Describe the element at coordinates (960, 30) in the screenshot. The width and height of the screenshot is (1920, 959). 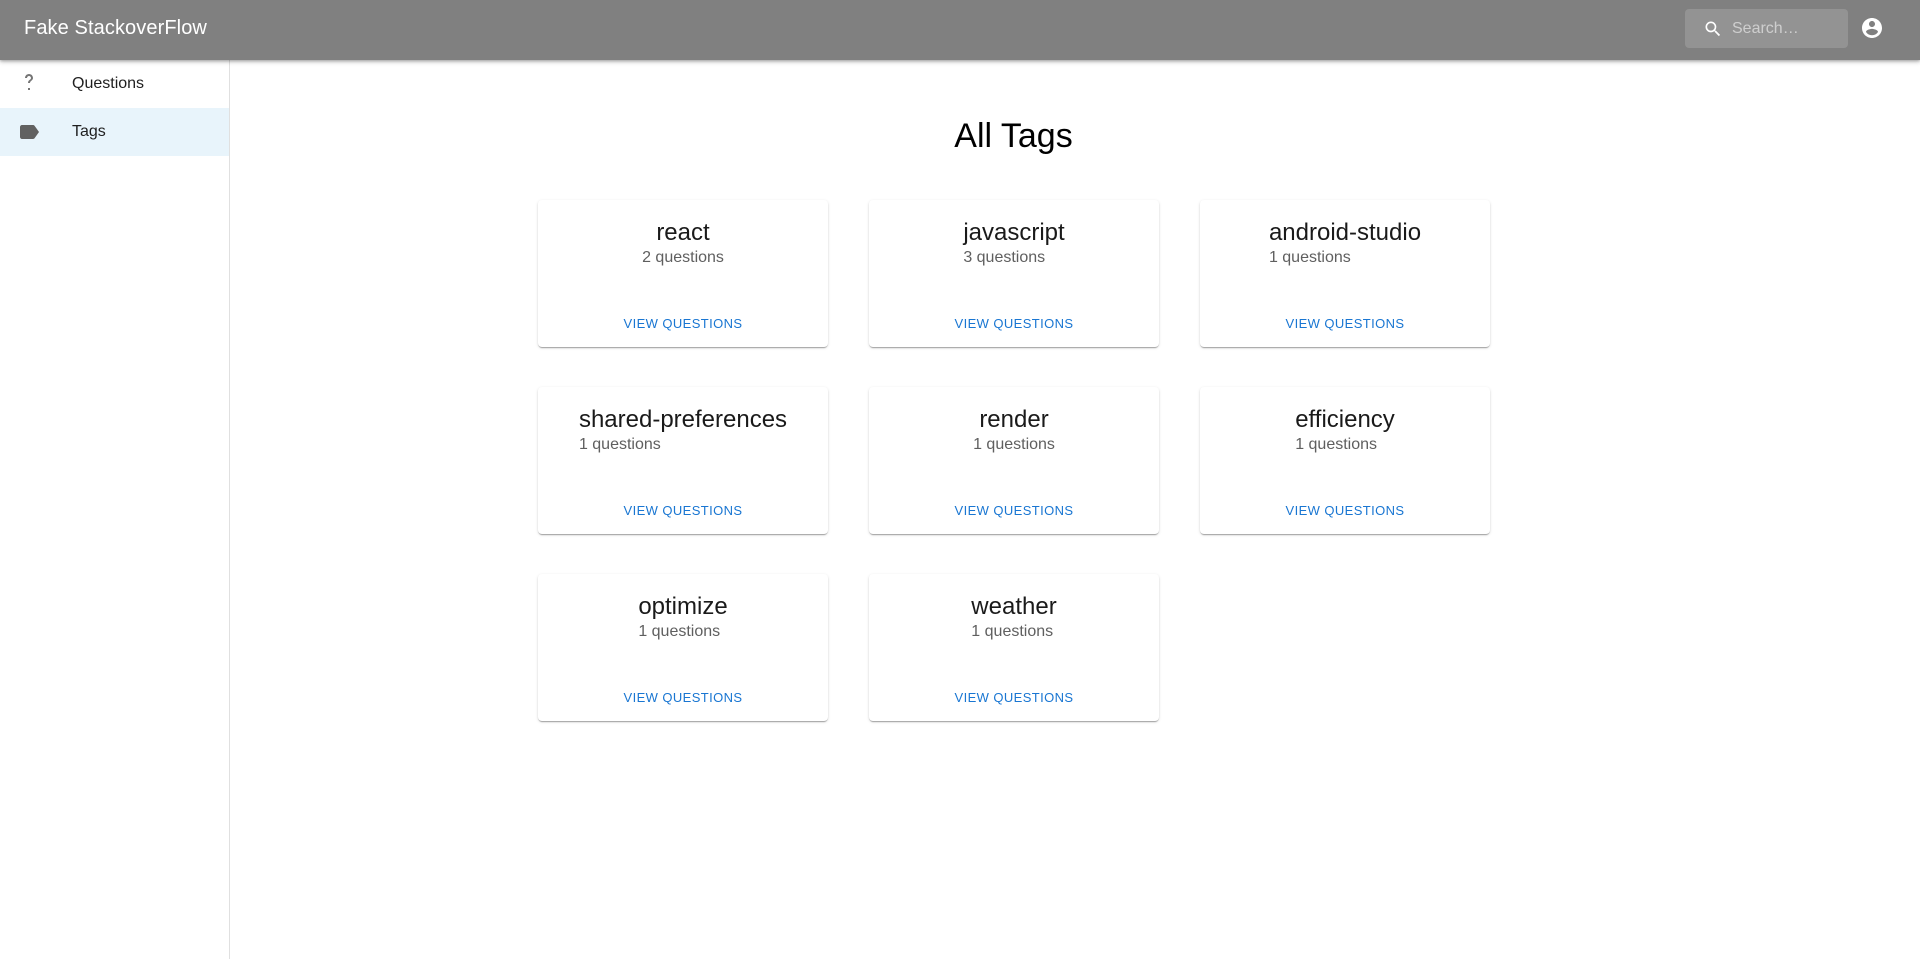
I see `app-bar: Fake StackoverFlow` at that location.